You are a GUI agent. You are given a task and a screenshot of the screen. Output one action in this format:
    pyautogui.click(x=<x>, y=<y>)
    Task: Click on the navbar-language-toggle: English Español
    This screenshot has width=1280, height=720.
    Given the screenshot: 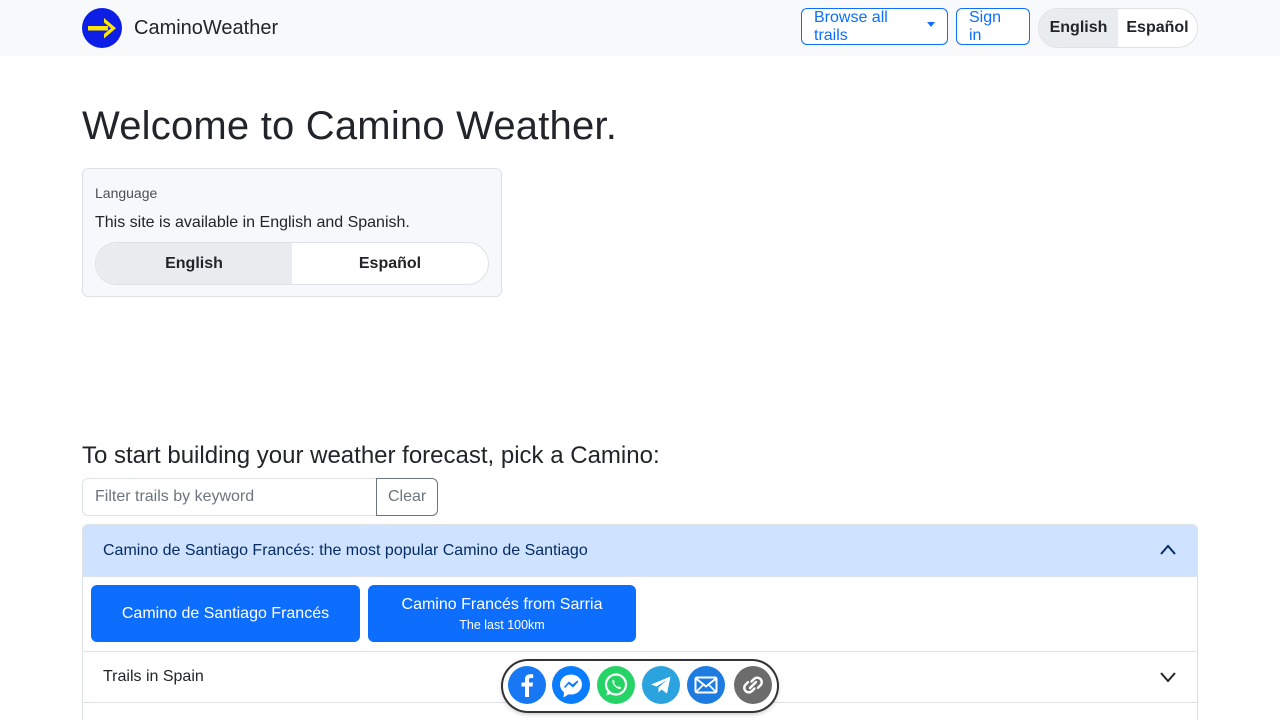 What is the action you would take?
    pyautogui.click(x=1118, y=28)
    